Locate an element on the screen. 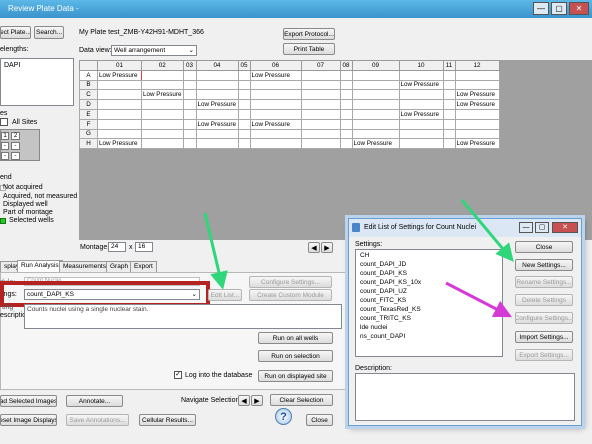 The width and height of the screenshot is (592, 444). green-arrow-edit-list is located at coordinates (215, 251).